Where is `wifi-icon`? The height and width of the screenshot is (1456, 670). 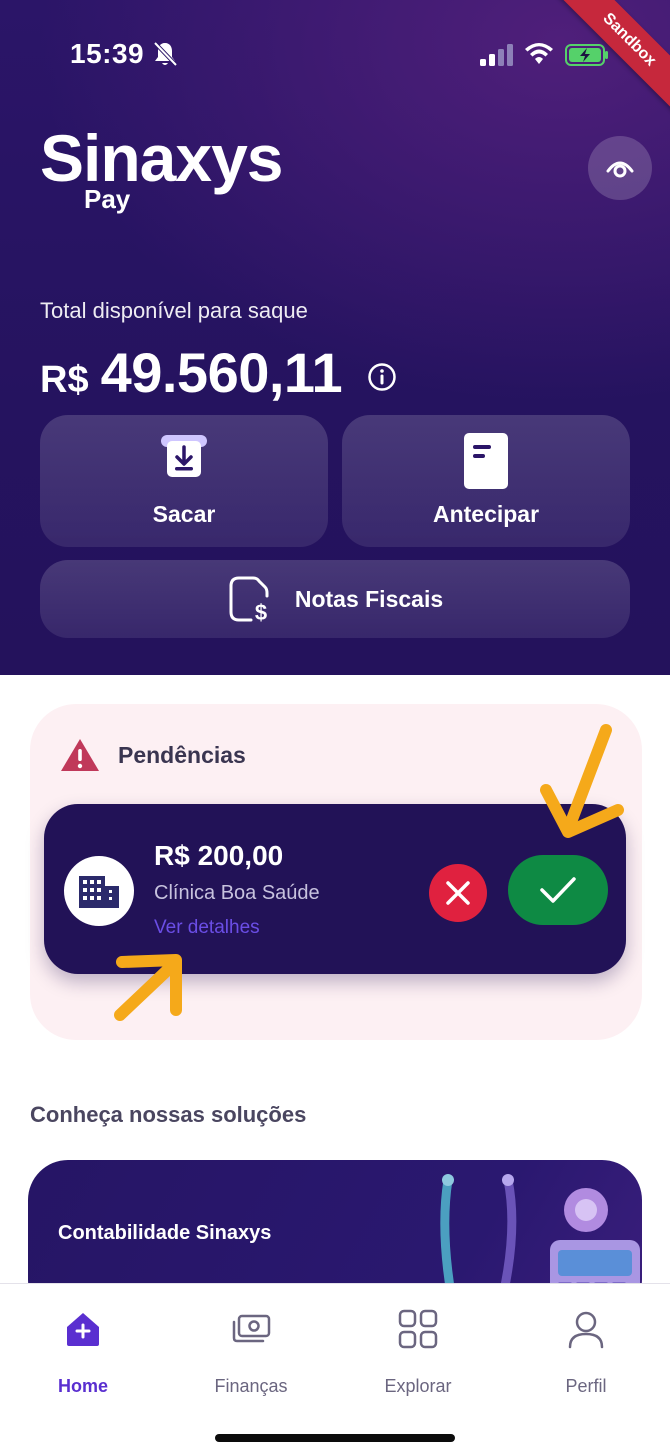 wifi-icon is located at coordinates (539, 53).